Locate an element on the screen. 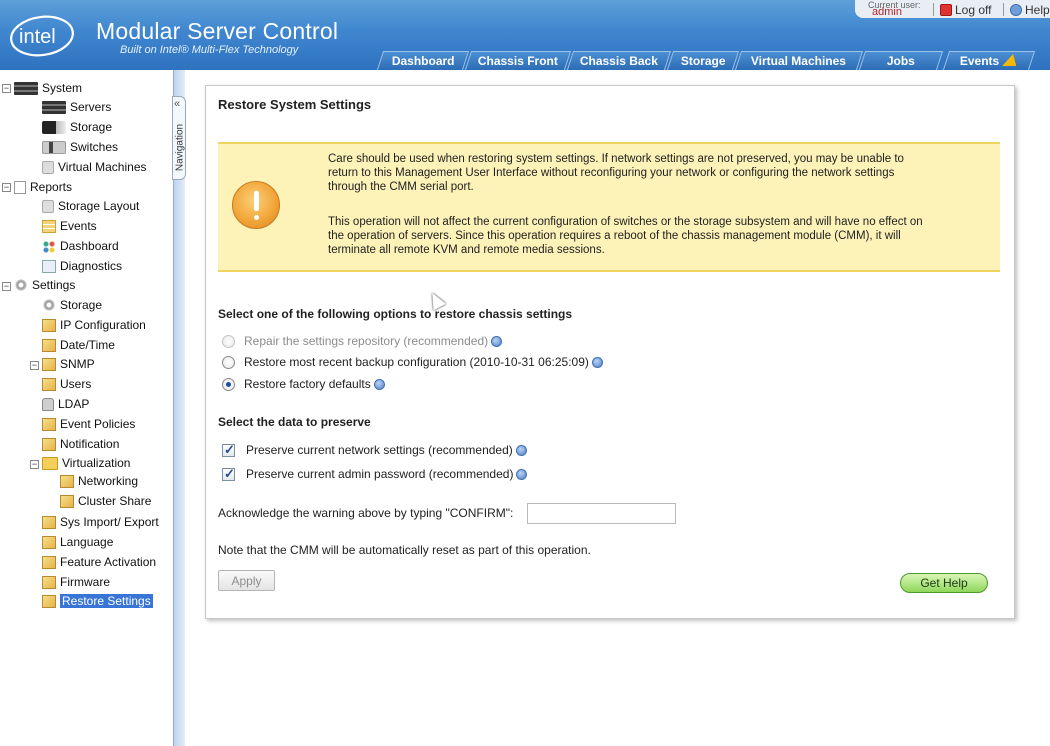 This screenshot has height=746, width=1050. sidebar-item-switches: Switches is located at coordinates (80, 147).